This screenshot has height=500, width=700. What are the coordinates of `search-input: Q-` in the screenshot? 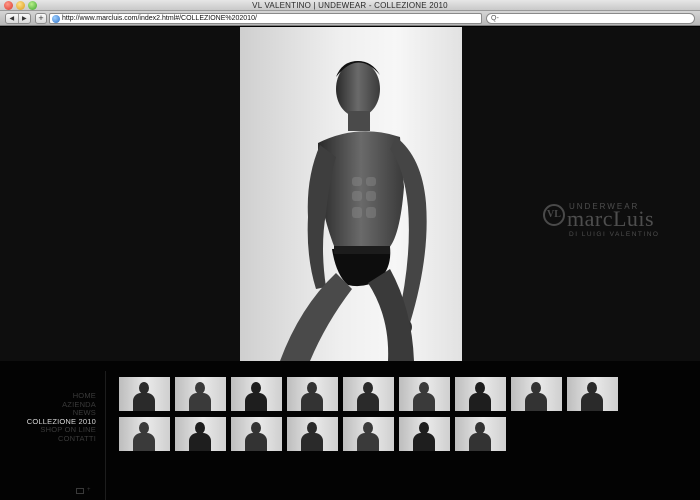 It's located at (590, 18).